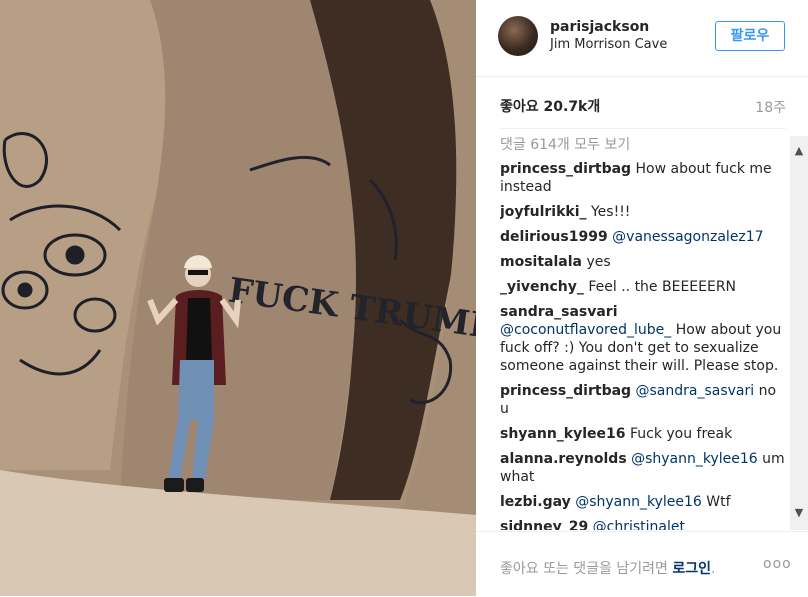  Describe the element at coordinates (599, 27) in the screenshot. I see `username-link: parisjackson` at that location.